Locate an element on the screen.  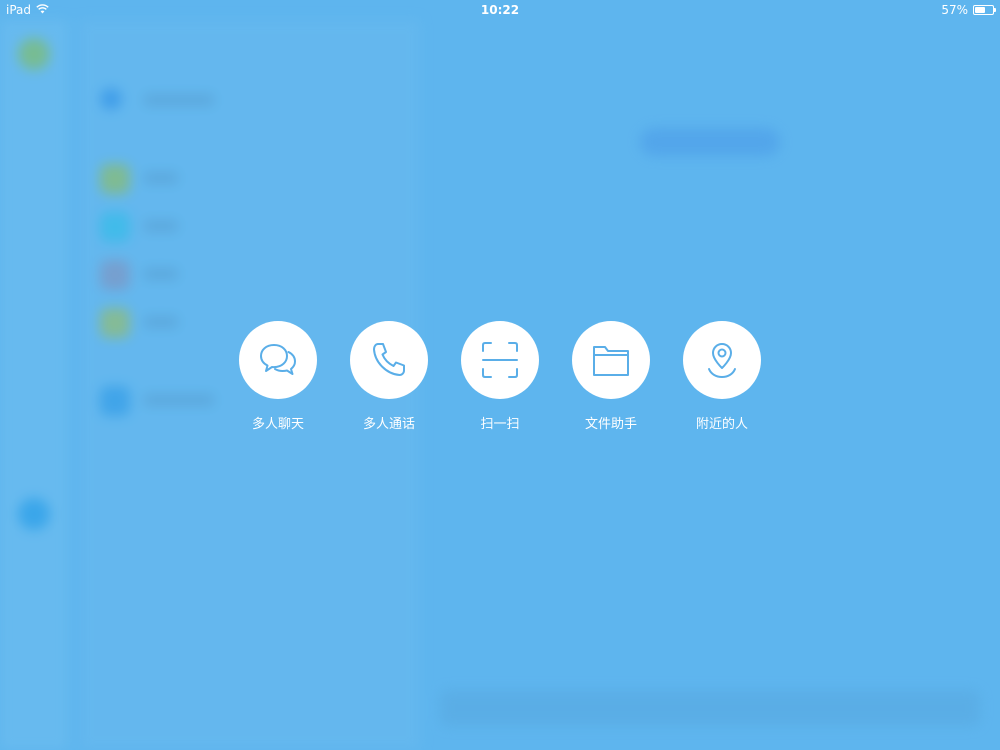
file-assistant-button: 文件助手 is located at coordinates (611, 376).